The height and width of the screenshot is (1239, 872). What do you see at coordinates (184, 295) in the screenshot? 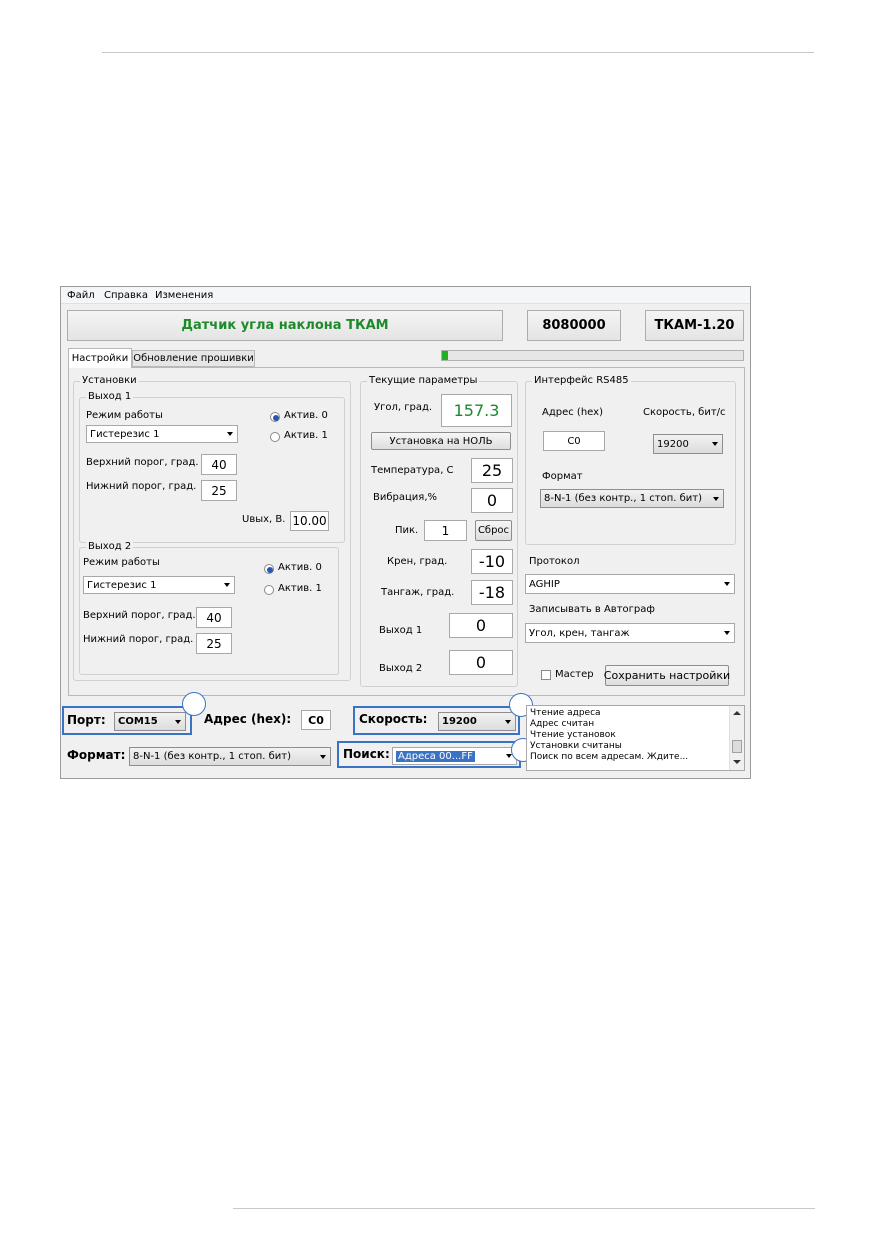
I see `menu-changes: Изменения` at bounding box center [184, 295].